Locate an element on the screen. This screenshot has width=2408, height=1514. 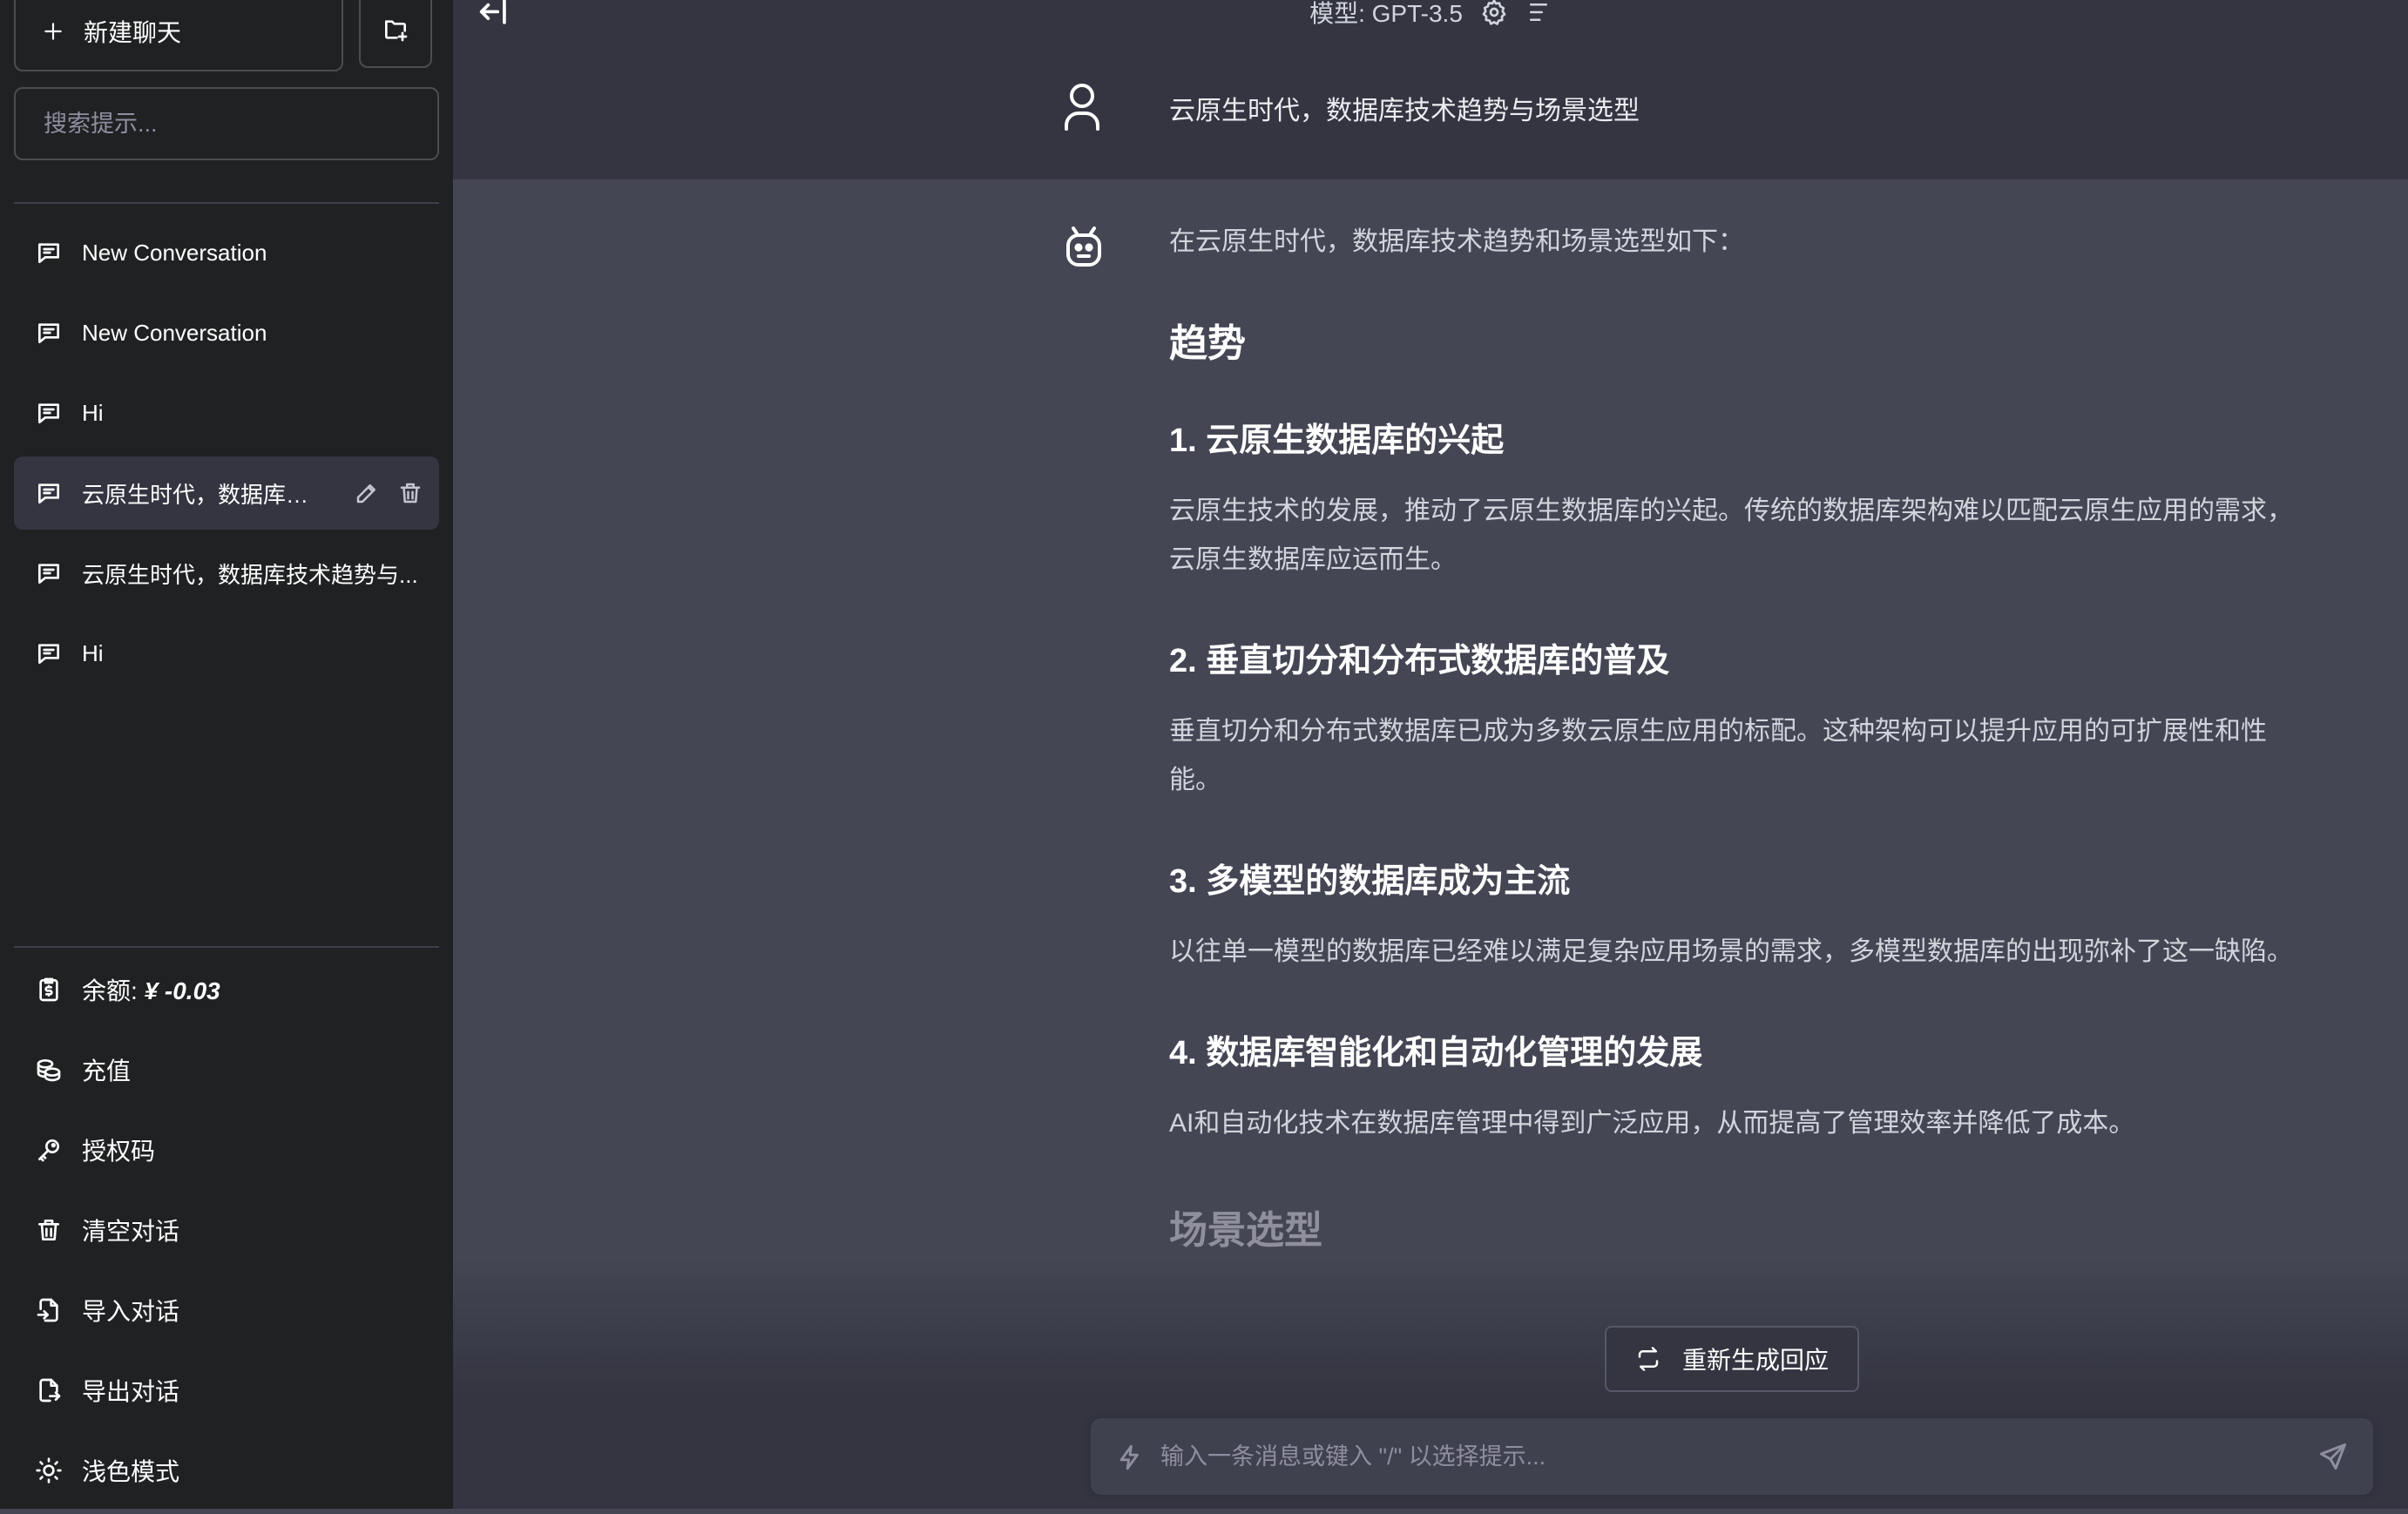
balance-label: 余额: is located at coordinates (113, 990).